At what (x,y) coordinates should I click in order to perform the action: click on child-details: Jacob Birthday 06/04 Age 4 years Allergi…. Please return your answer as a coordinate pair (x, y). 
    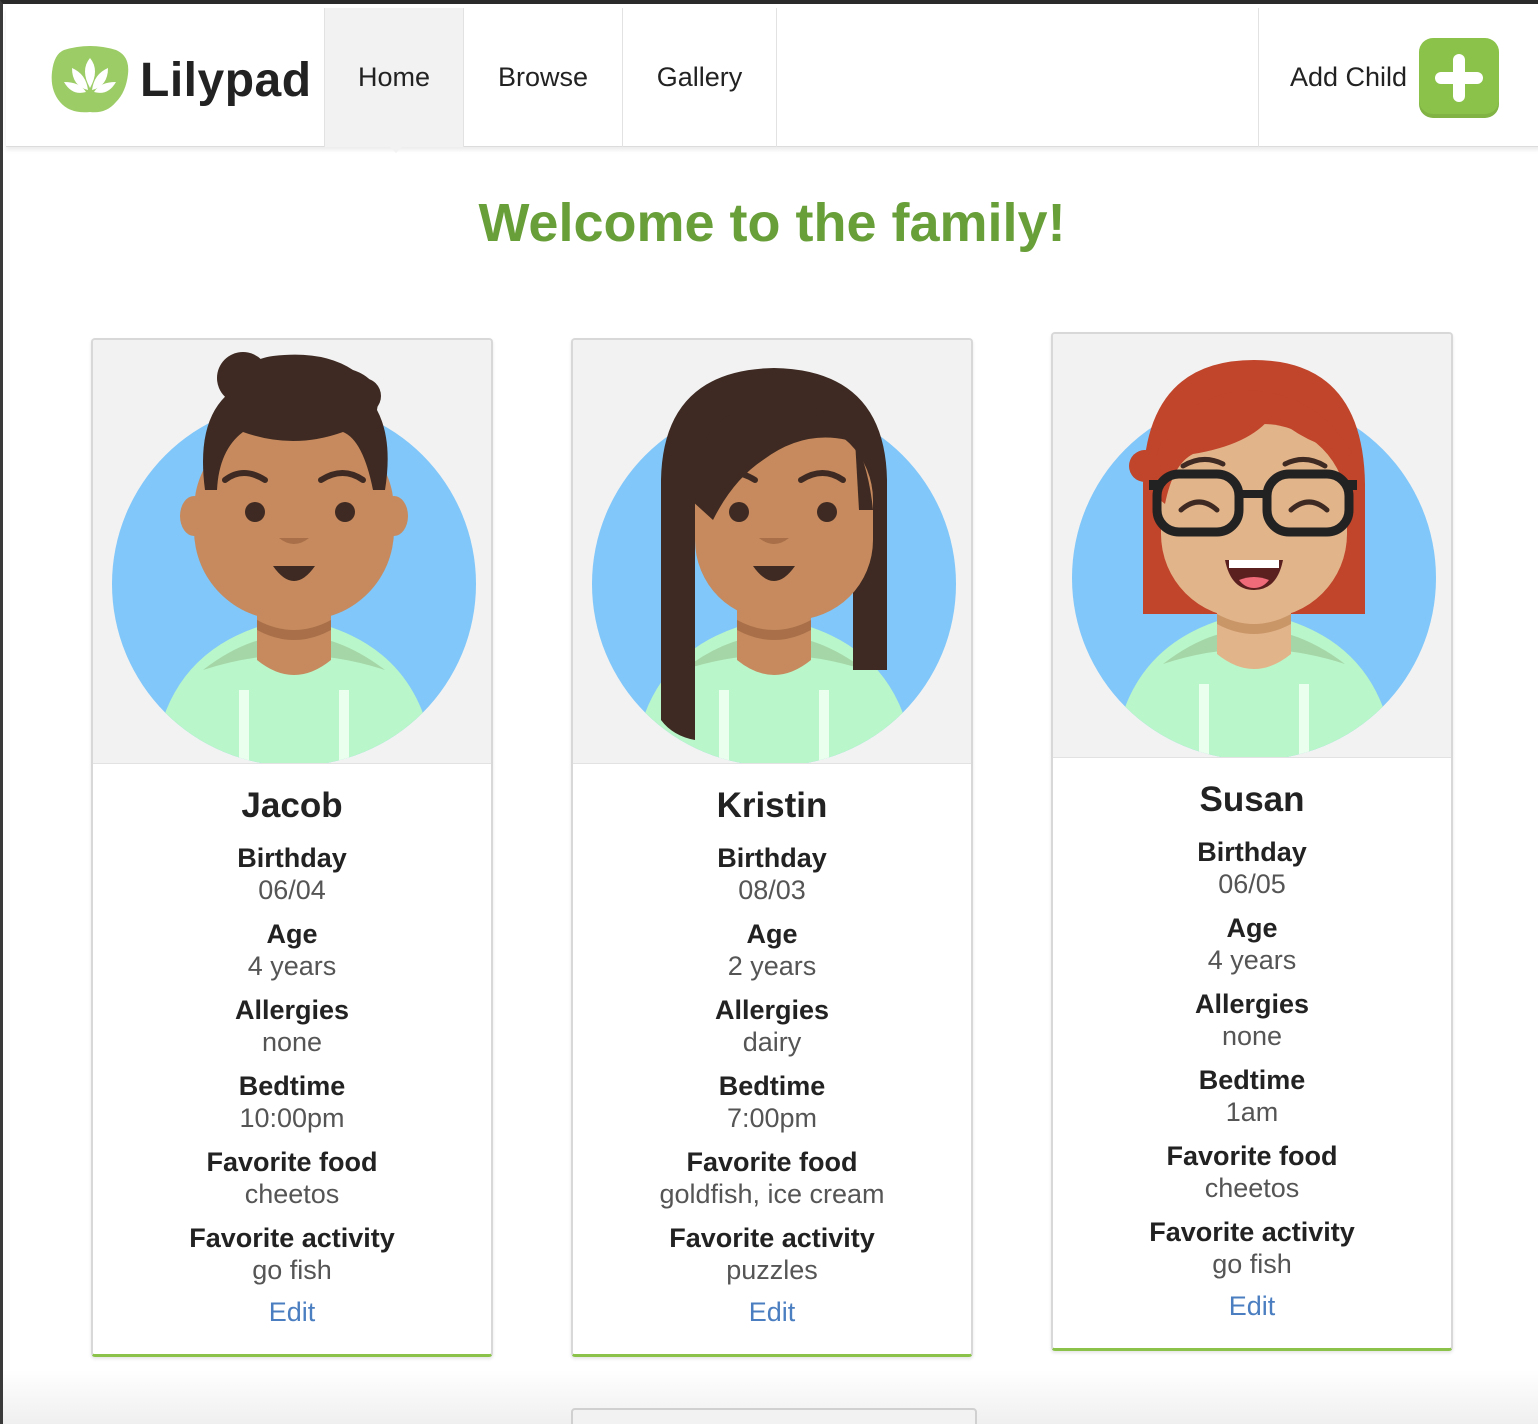
    Looking at the image, I should click on (292, 1059).